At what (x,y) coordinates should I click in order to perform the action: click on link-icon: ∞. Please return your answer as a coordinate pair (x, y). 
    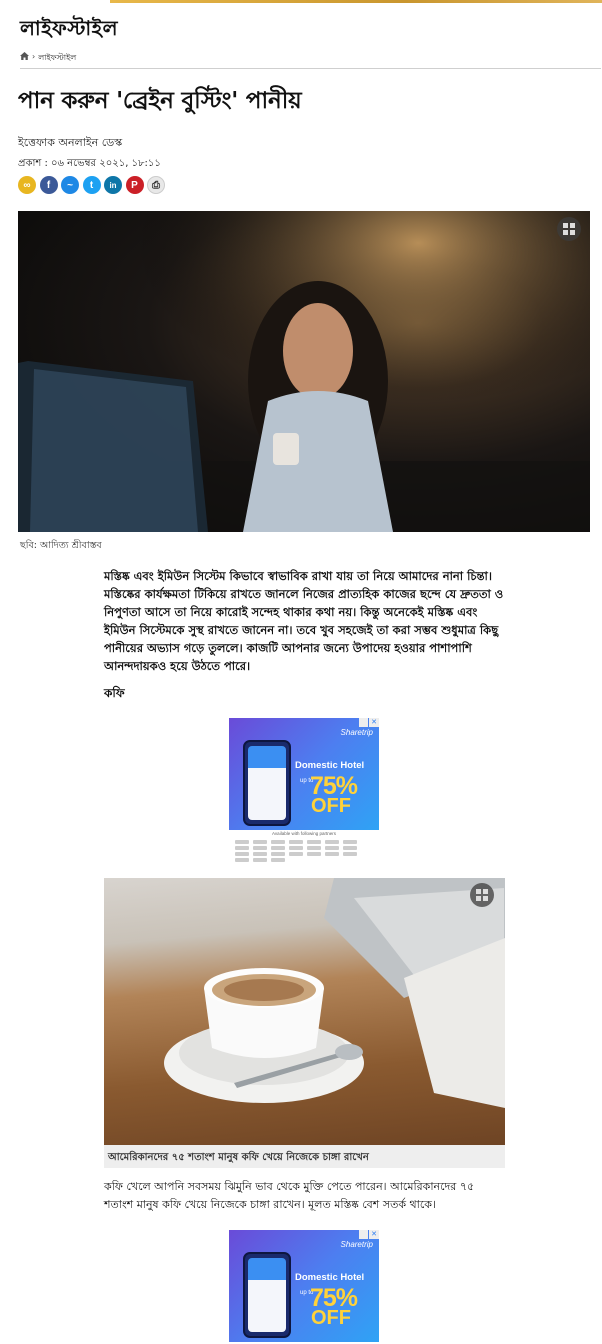
    Looking at the image, I should click on (27, 185).